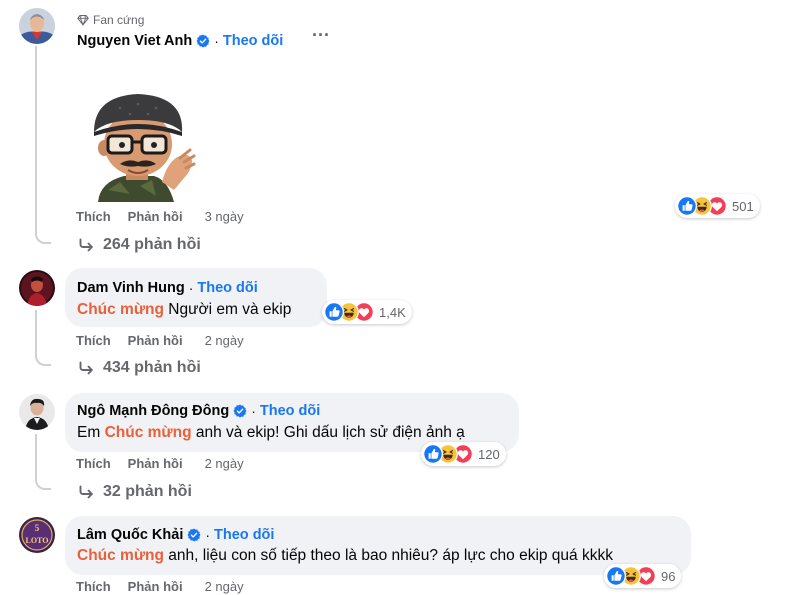 Image resolution: width=800 pixels, height=595 pixels. I want to click on avatar-logo-number: 5, so click(37, 528).